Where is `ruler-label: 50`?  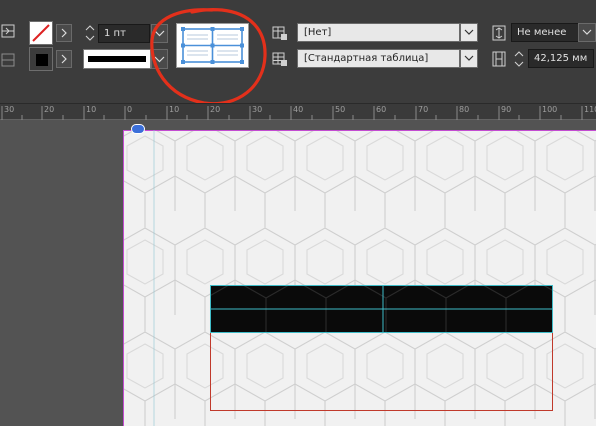 ruler-label: 50 is located at coordinates (340, 109).